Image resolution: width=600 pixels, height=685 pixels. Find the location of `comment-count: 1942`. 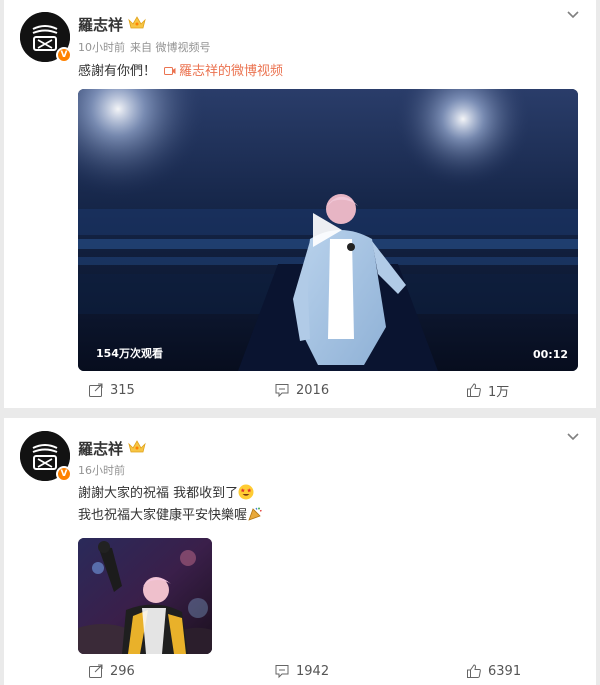

comment-count: 1942 is located at coordinates (313, 671).